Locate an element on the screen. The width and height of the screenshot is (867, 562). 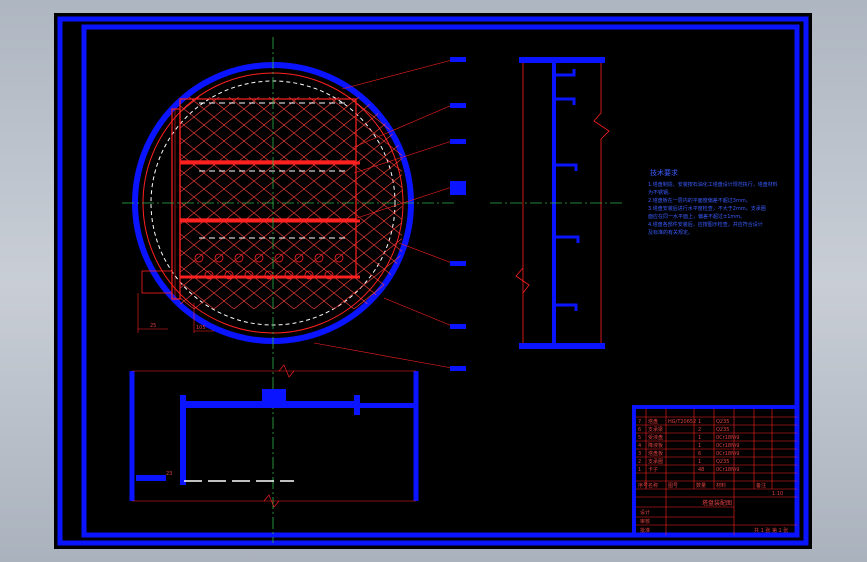
side-section is located at coordinates (557, 203).